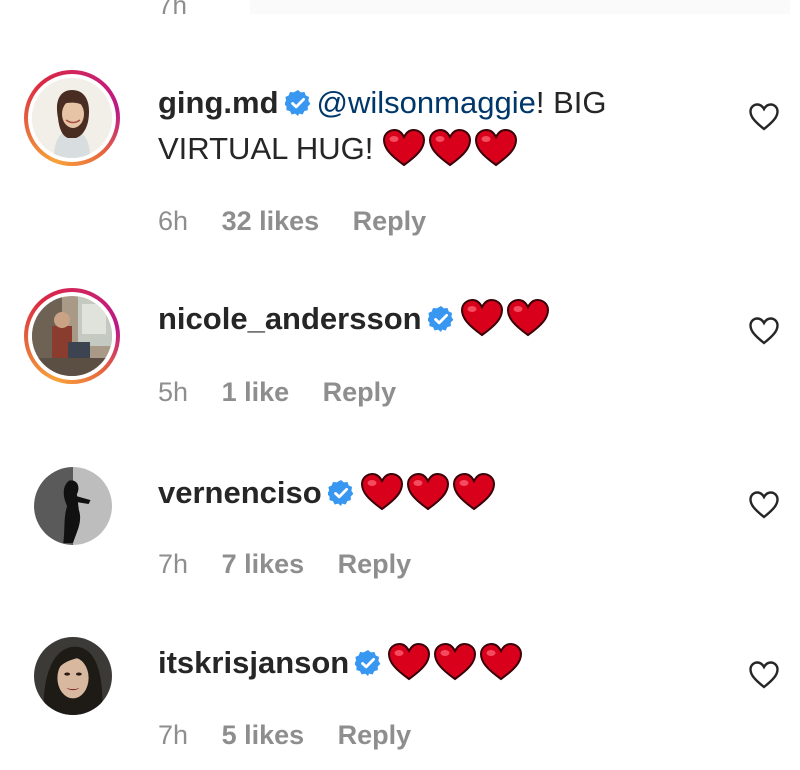 This screenshot has height=770, width=800. I want to click on comment-meta: 7h 5 likes Reply, so click(297, 735).